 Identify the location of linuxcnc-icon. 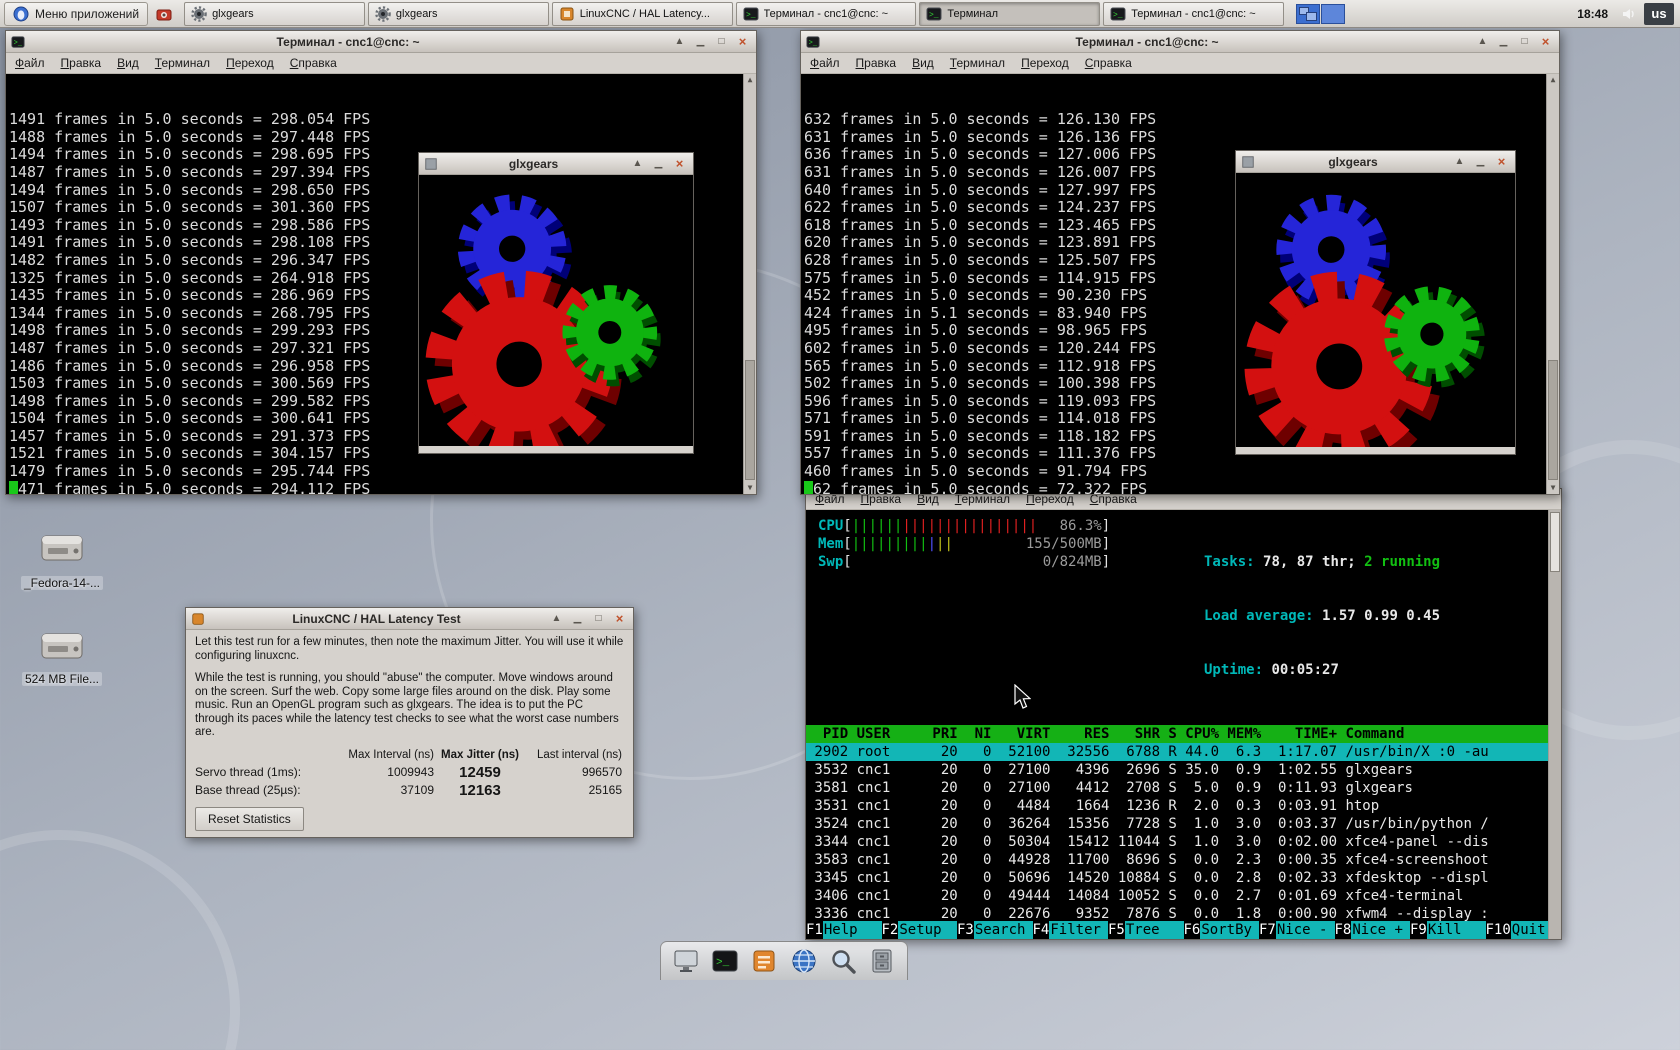
(198, 618).